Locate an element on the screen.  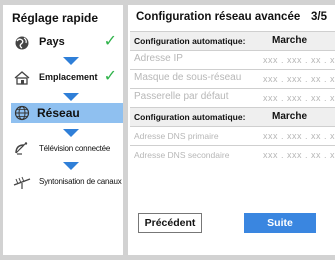
setting-label: Adresse DNS primaire is located at coordinates (176, 136).